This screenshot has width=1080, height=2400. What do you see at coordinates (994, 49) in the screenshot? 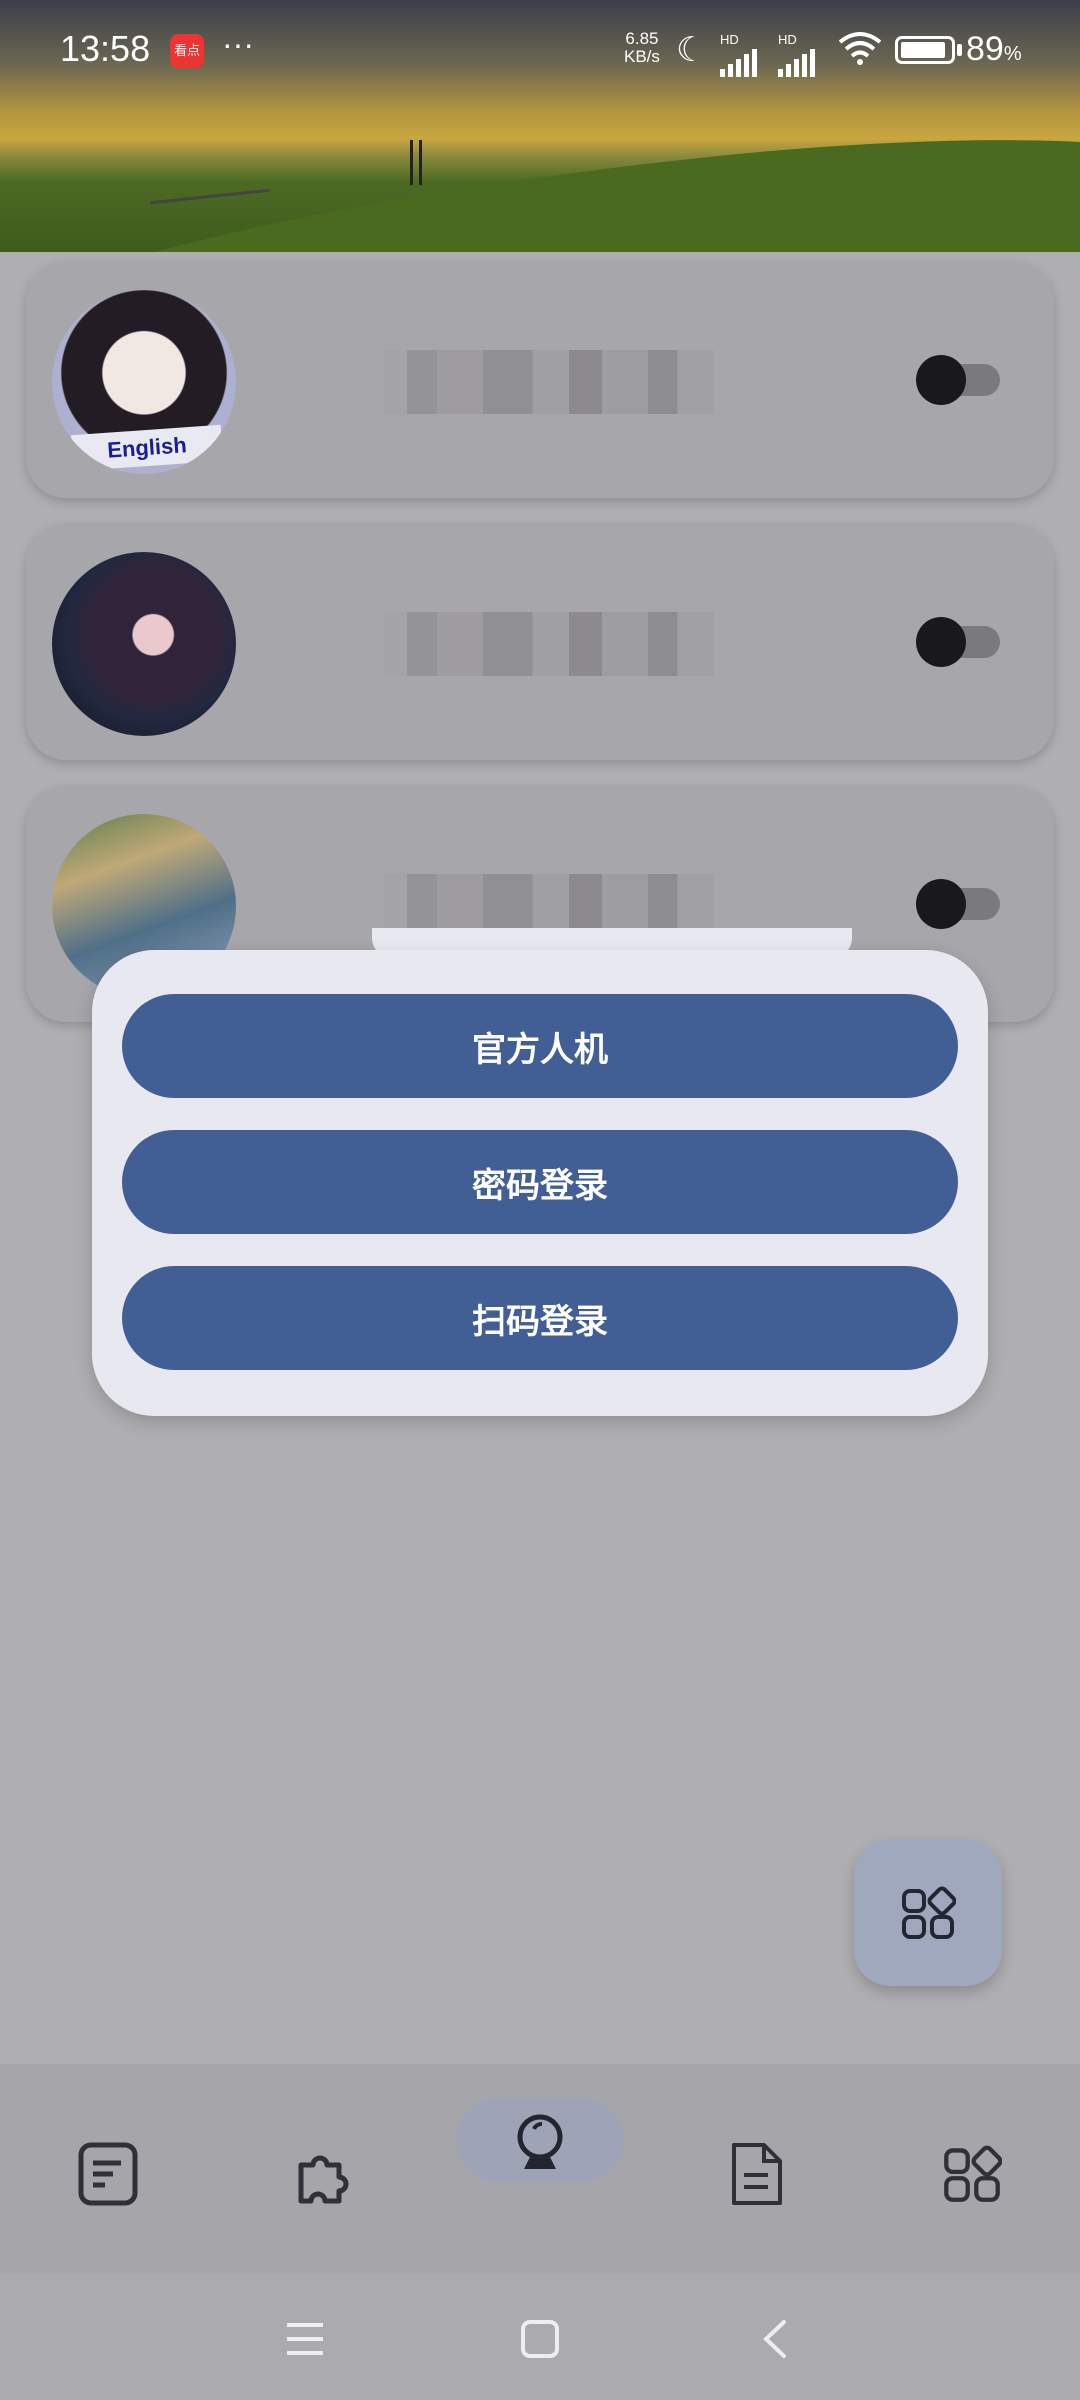
I see `battery-percent: 89%` at bounding box center [994, 49].